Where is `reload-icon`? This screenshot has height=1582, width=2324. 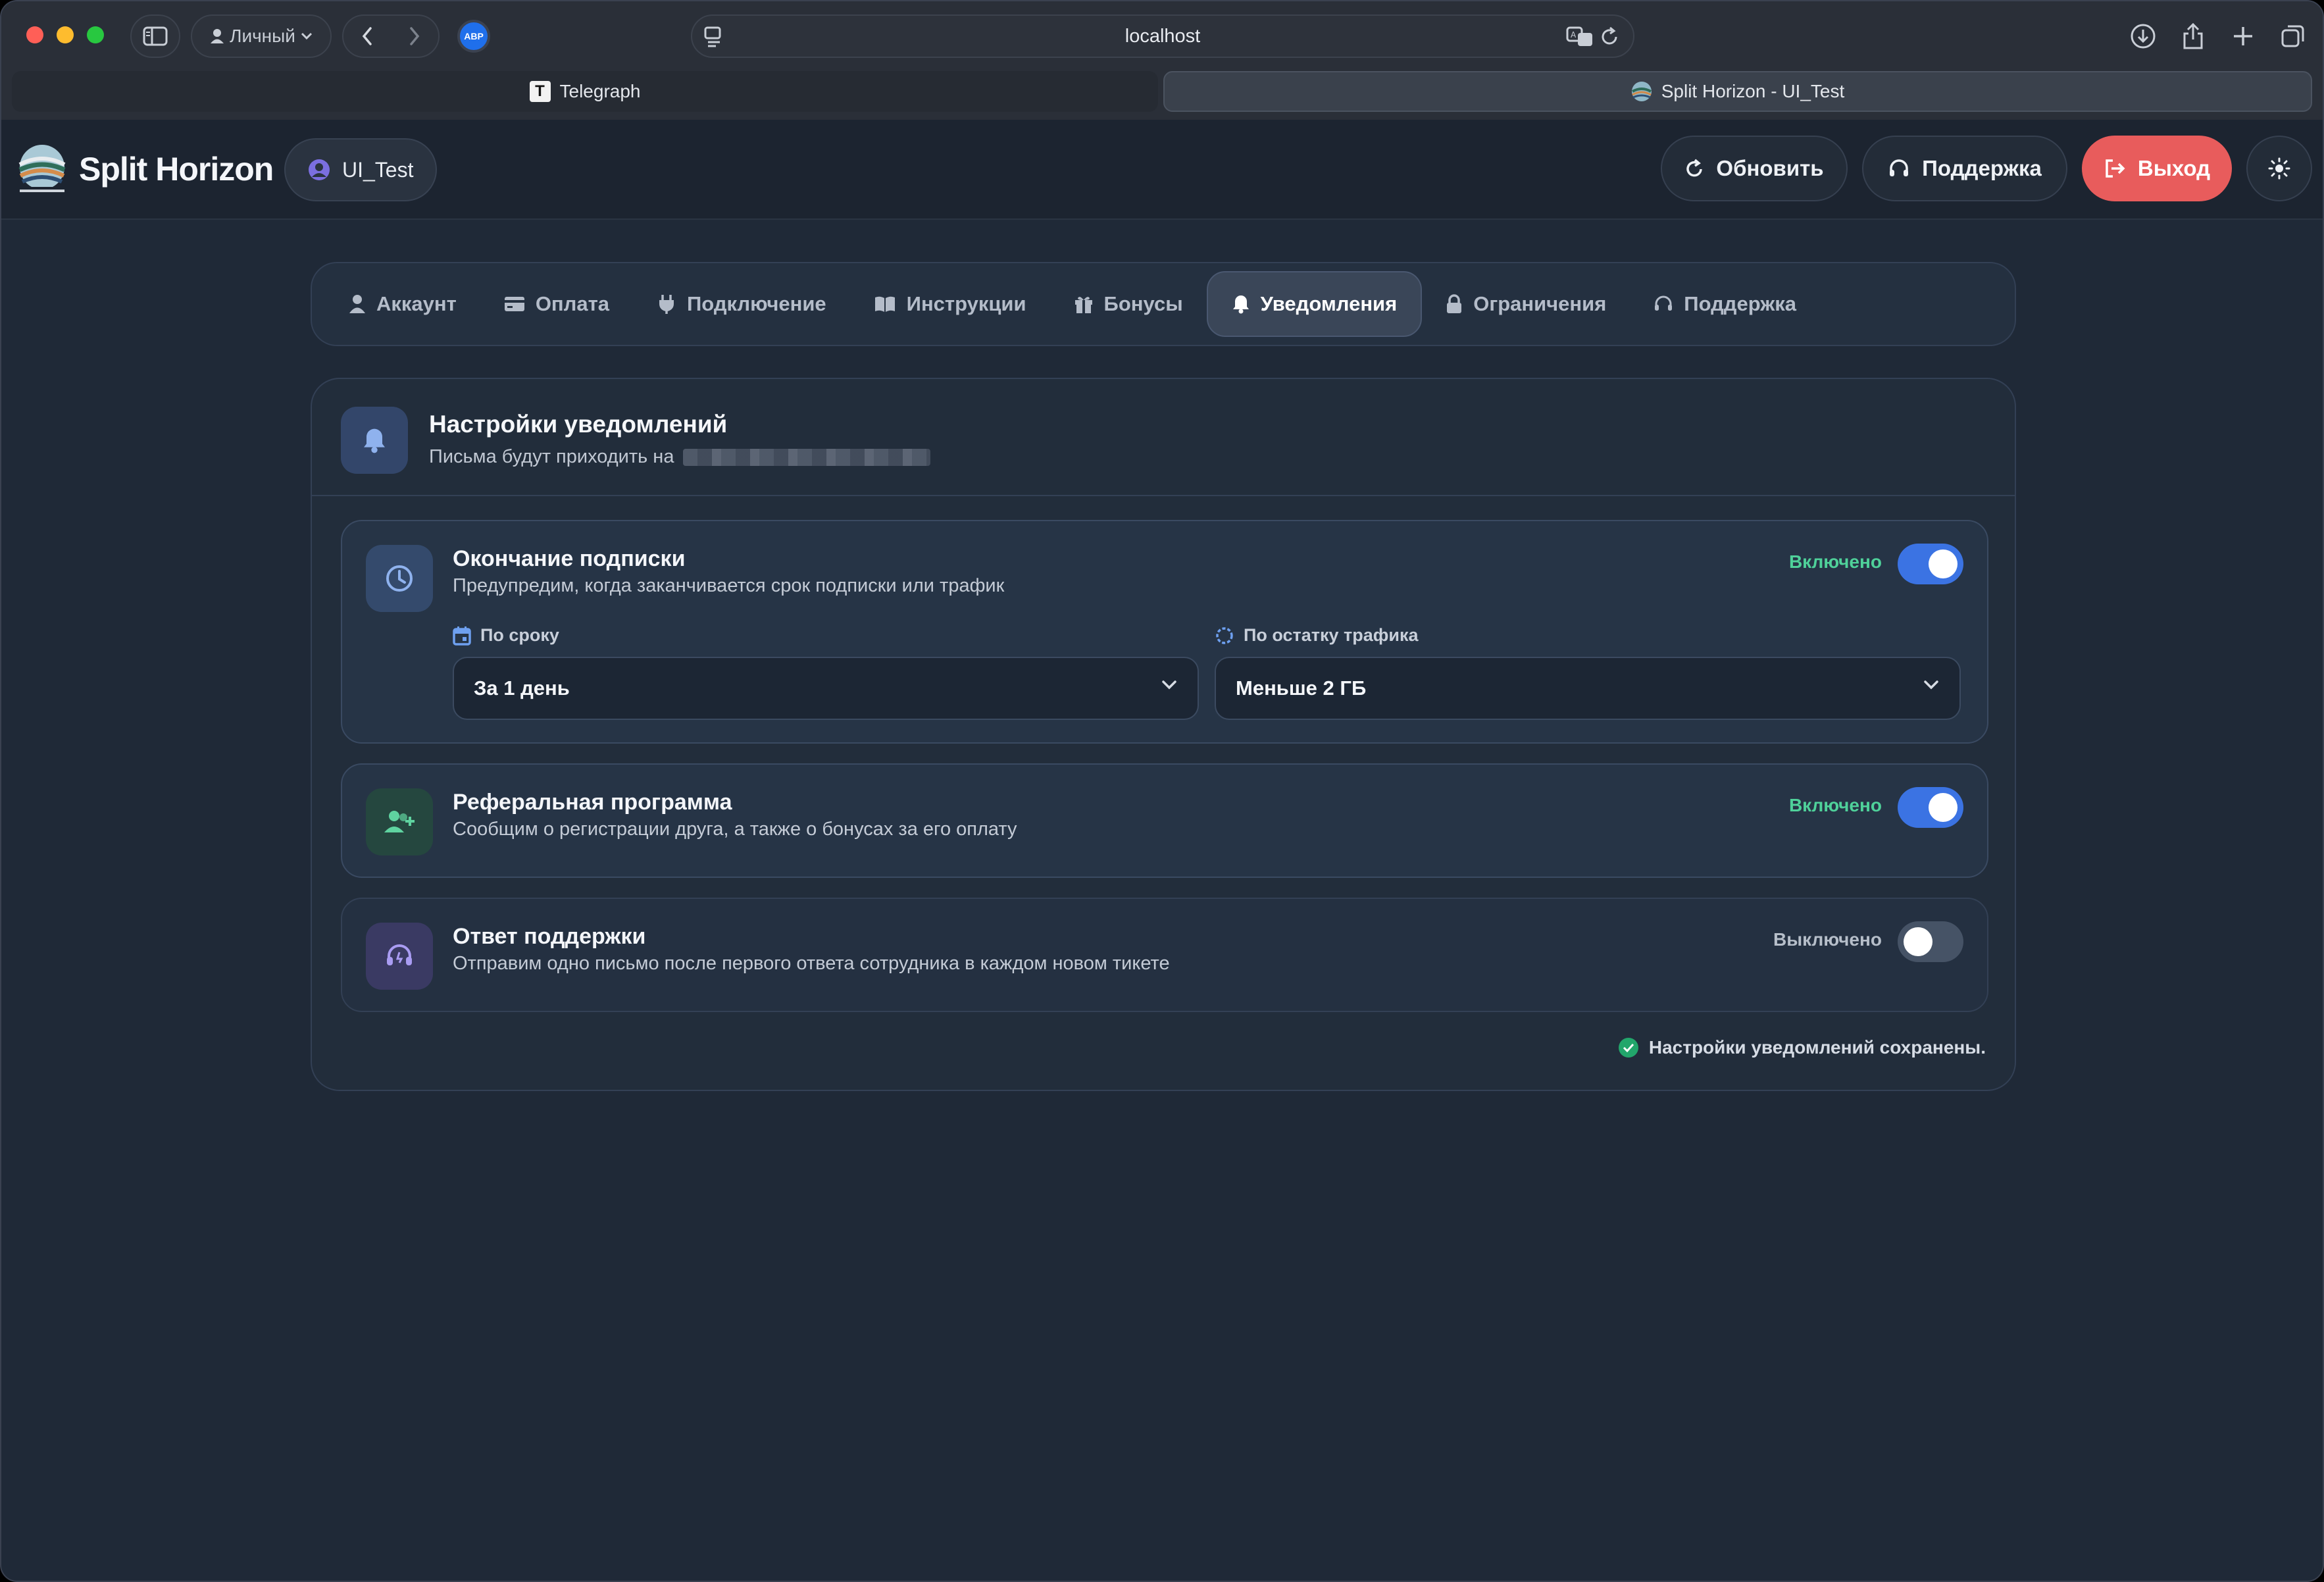 reload-icon is located at coordinates (1610, 37).